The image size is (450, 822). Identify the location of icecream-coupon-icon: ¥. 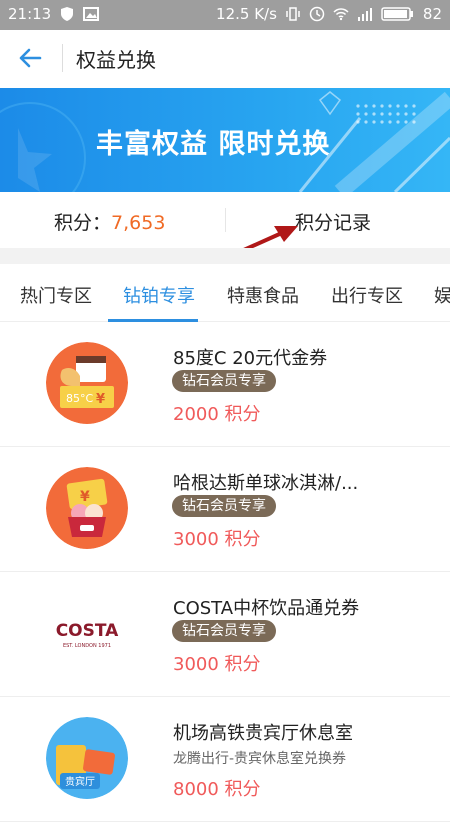
(87, 508).